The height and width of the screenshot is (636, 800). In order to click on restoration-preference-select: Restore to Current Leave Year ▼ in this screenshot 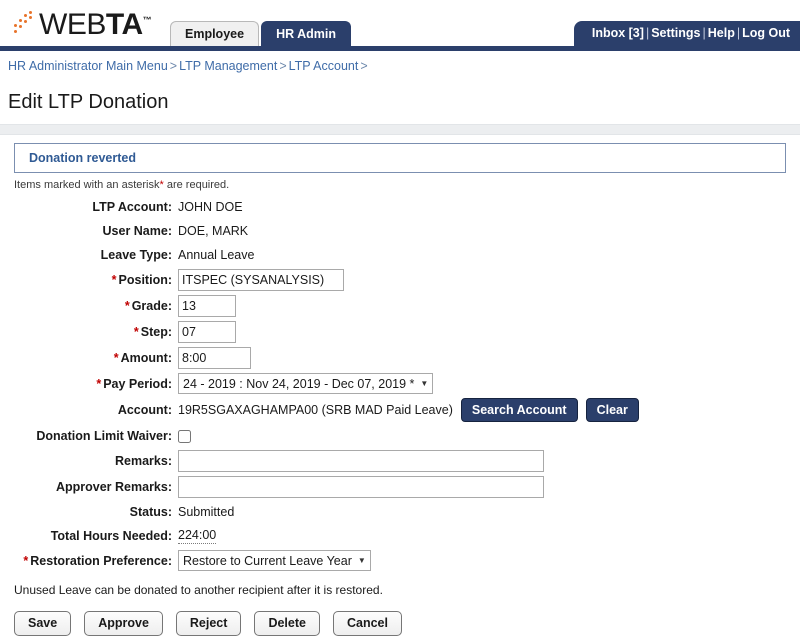, I will do `click(274, 560)`.